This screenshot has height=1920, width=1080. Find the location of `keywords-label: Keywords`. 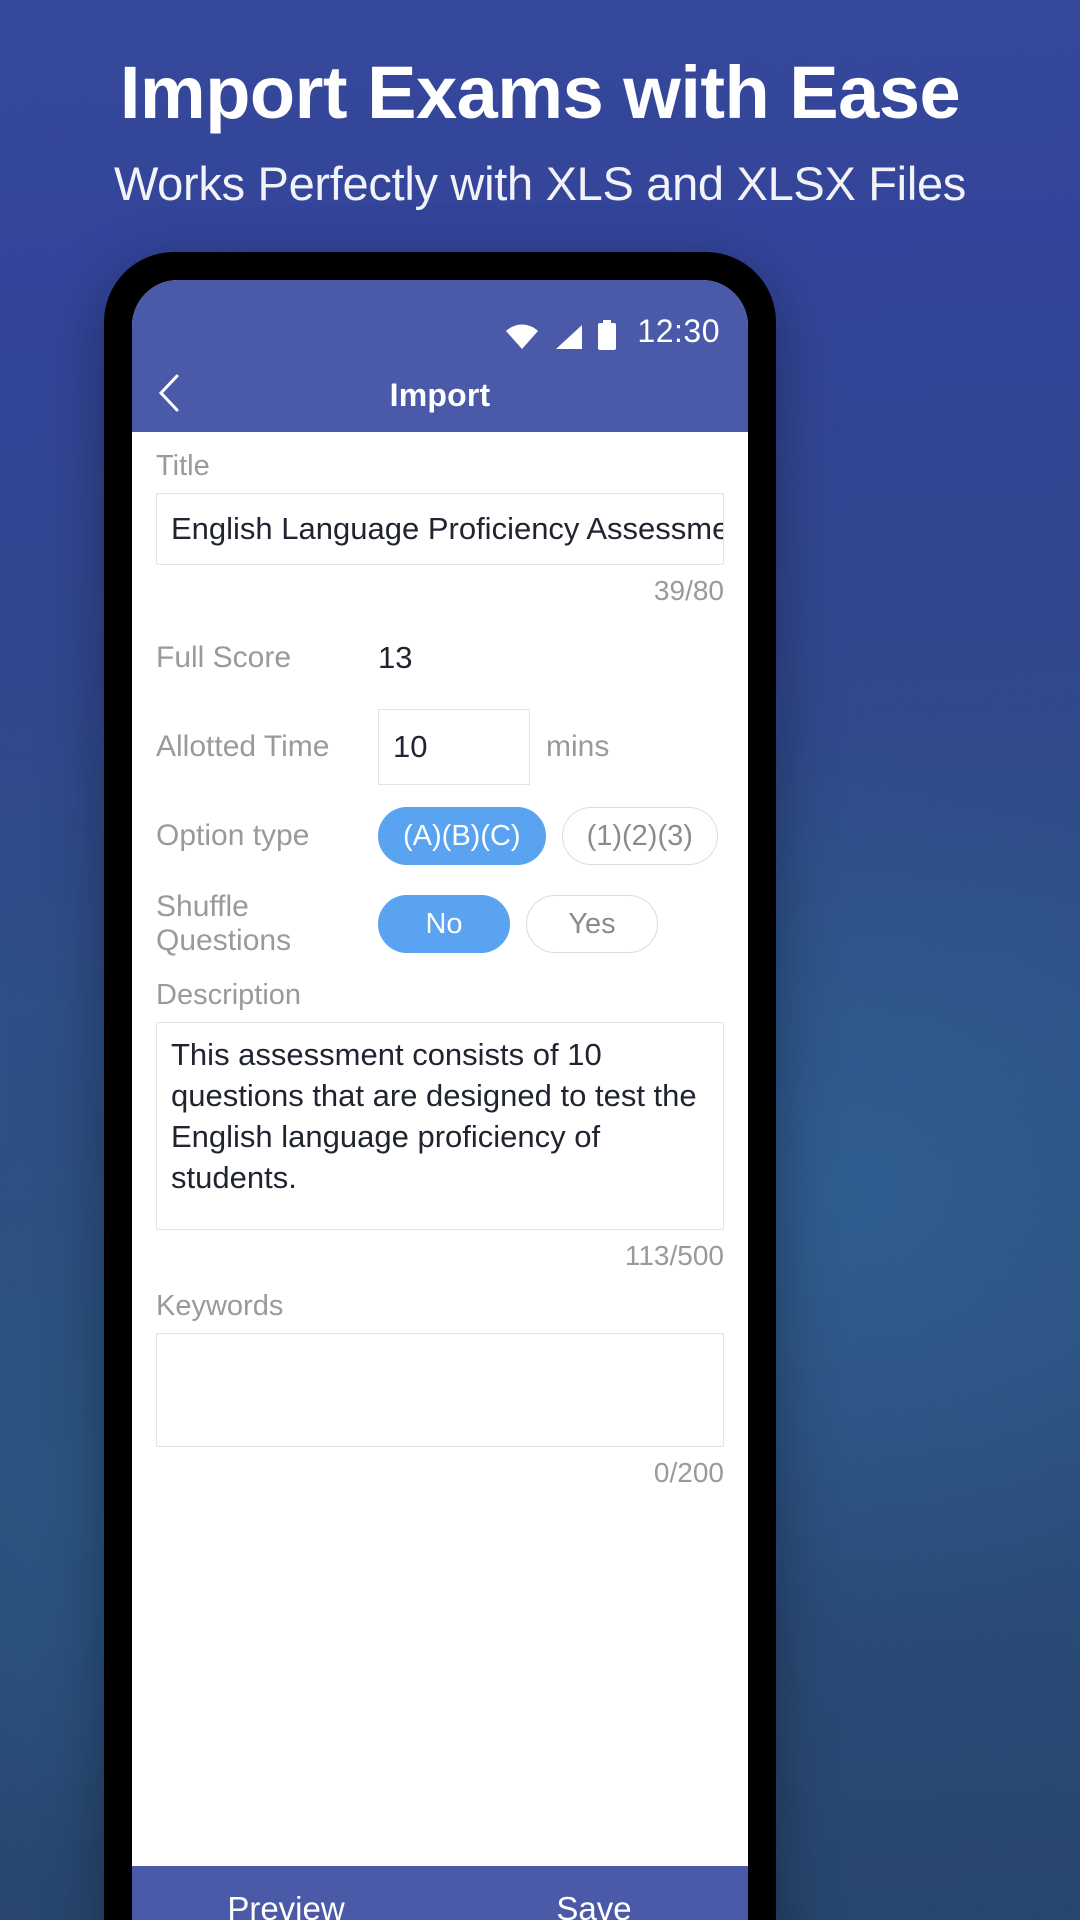

keywords-label: Keywords is located at coordinates (220, 1306).